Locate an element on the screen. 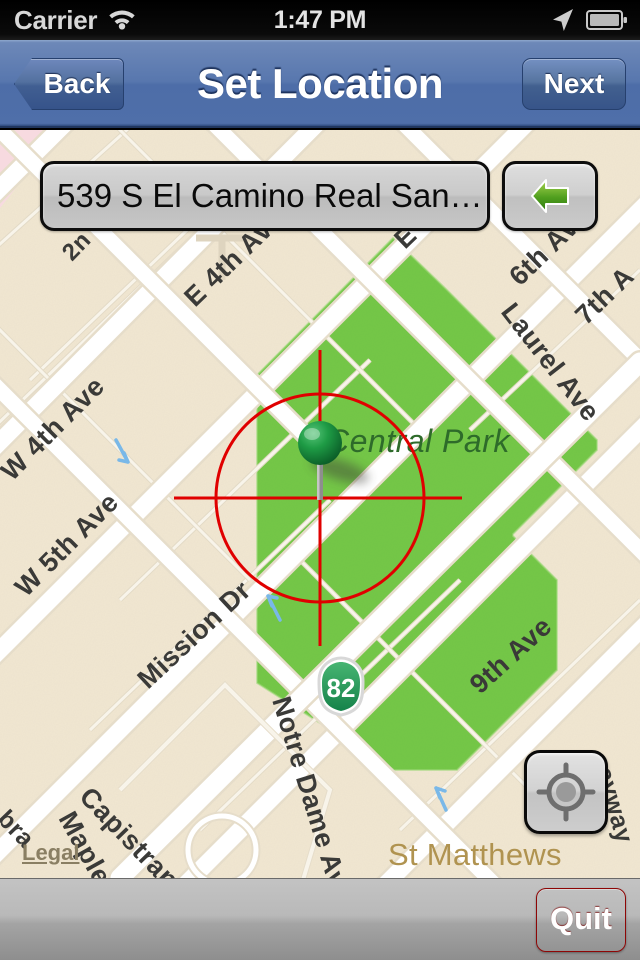  status-bar: Carrier 1:47 PM is located at coordinates (320, 20).